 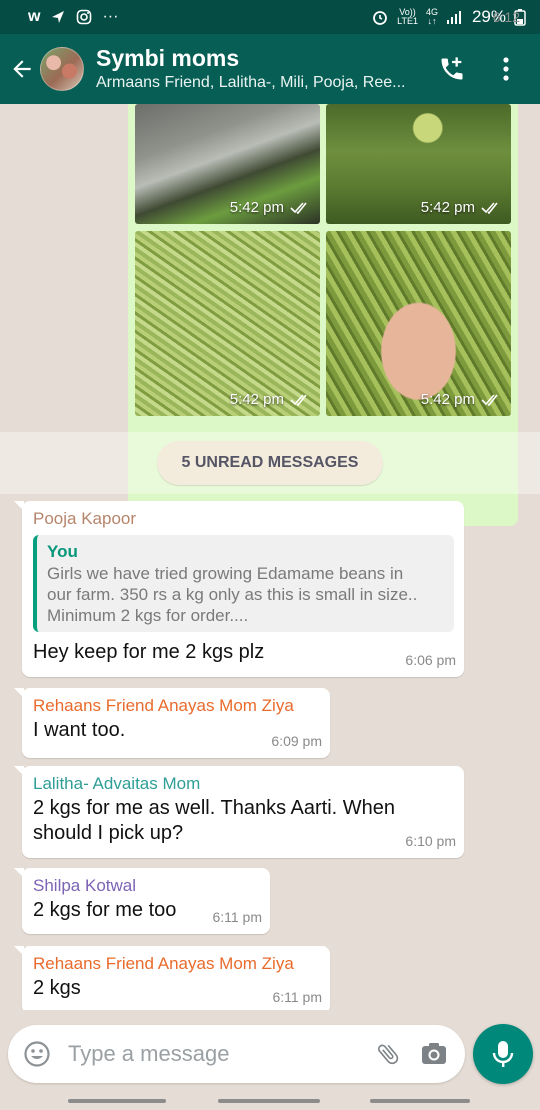 I want to click on quoted-sender: You, so click(x=62, y=551).